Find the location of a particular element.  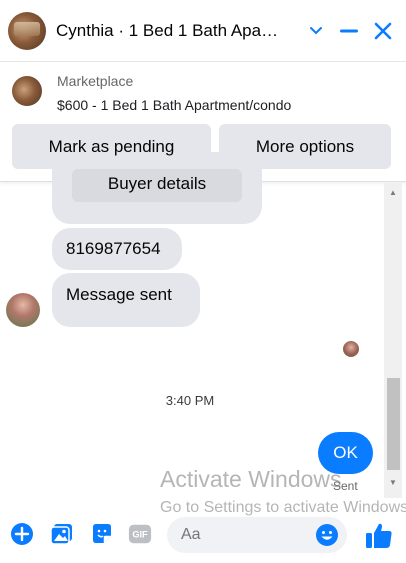

scroll-down-arrow-icon: ▼ is located at coordinates (393, 482).